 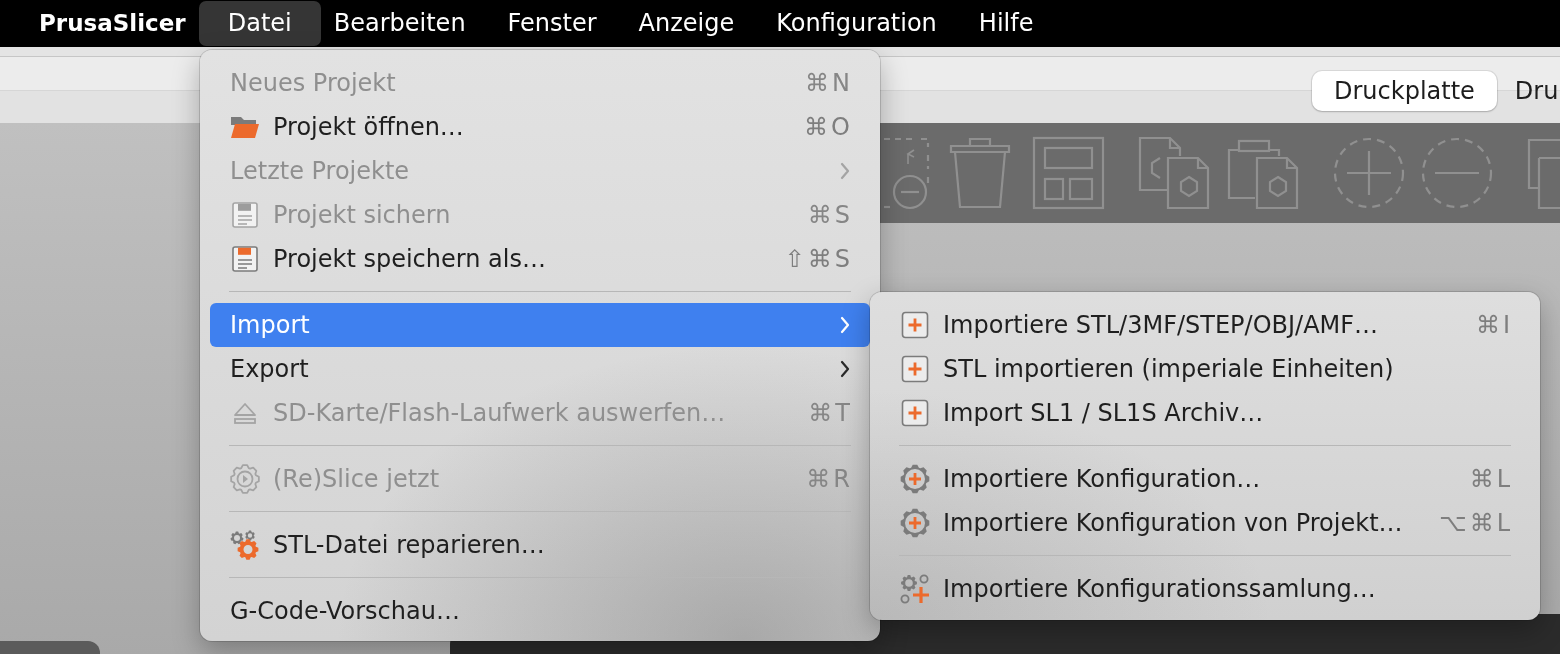 What do you see at coordinates (818, 259) in the screenshot?
I see `keyboard-shortcut: ⇧⌘S` at bounding box center [818, 259].